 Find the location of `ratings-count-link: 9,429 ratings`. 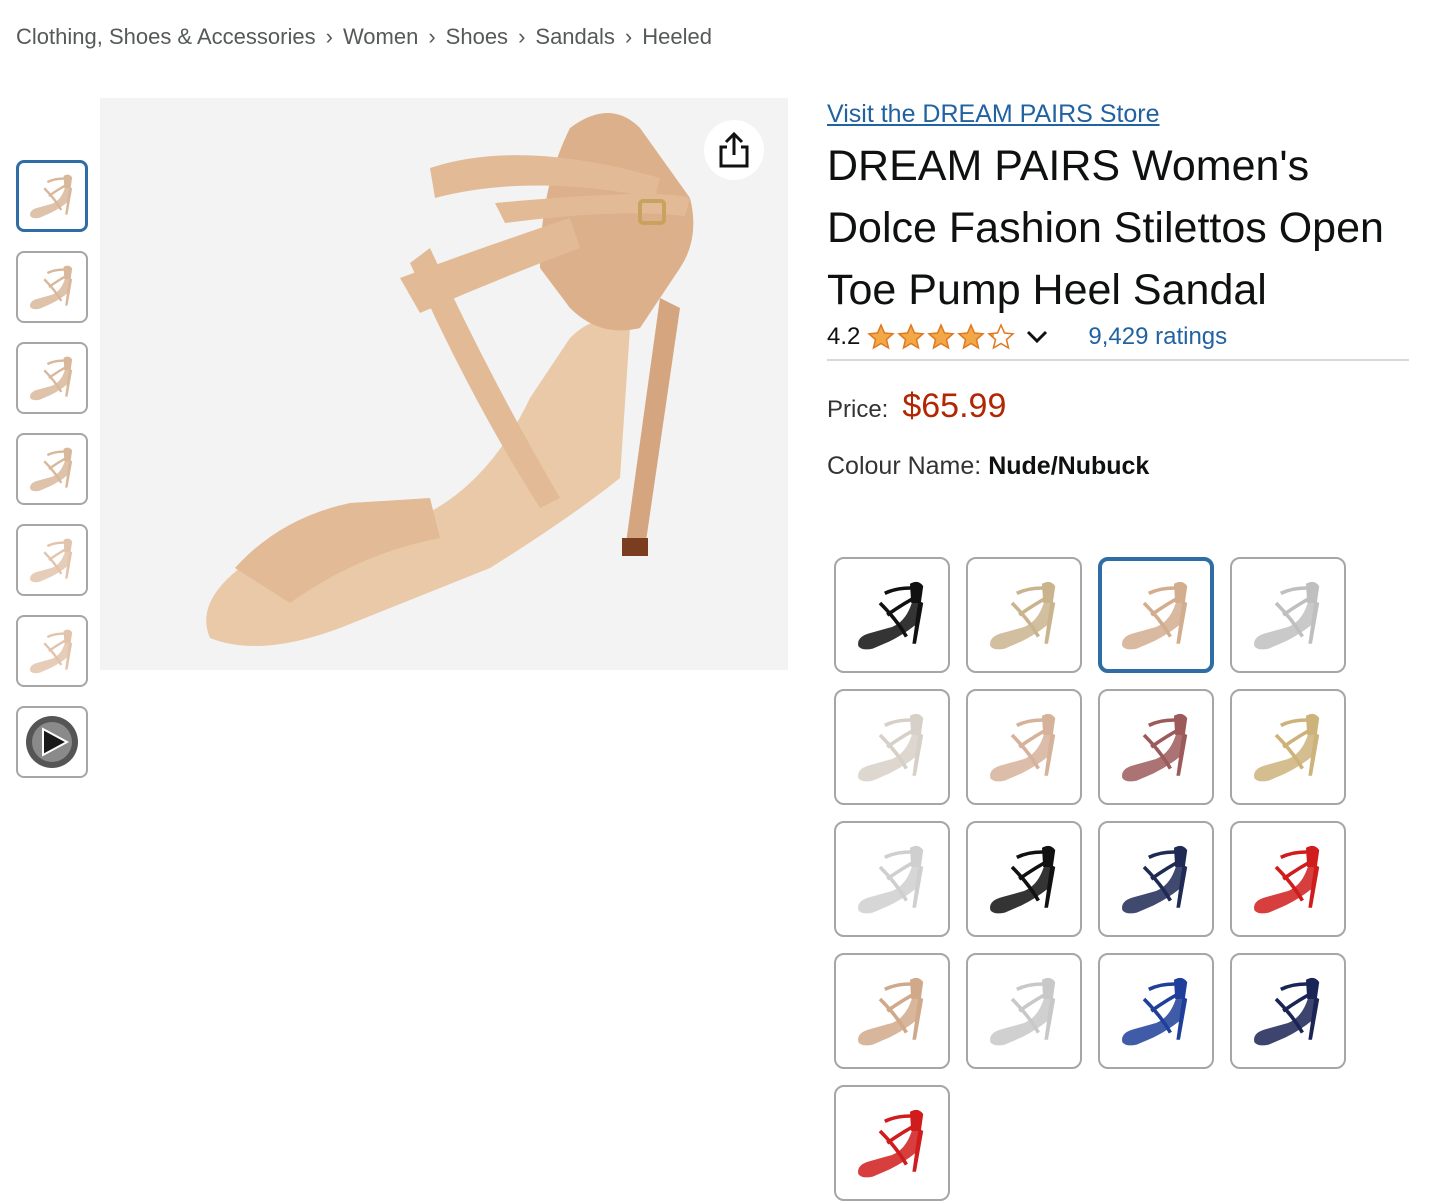

ratings-count-link: 9,429 ratings is located at coordinates (1157, 337).